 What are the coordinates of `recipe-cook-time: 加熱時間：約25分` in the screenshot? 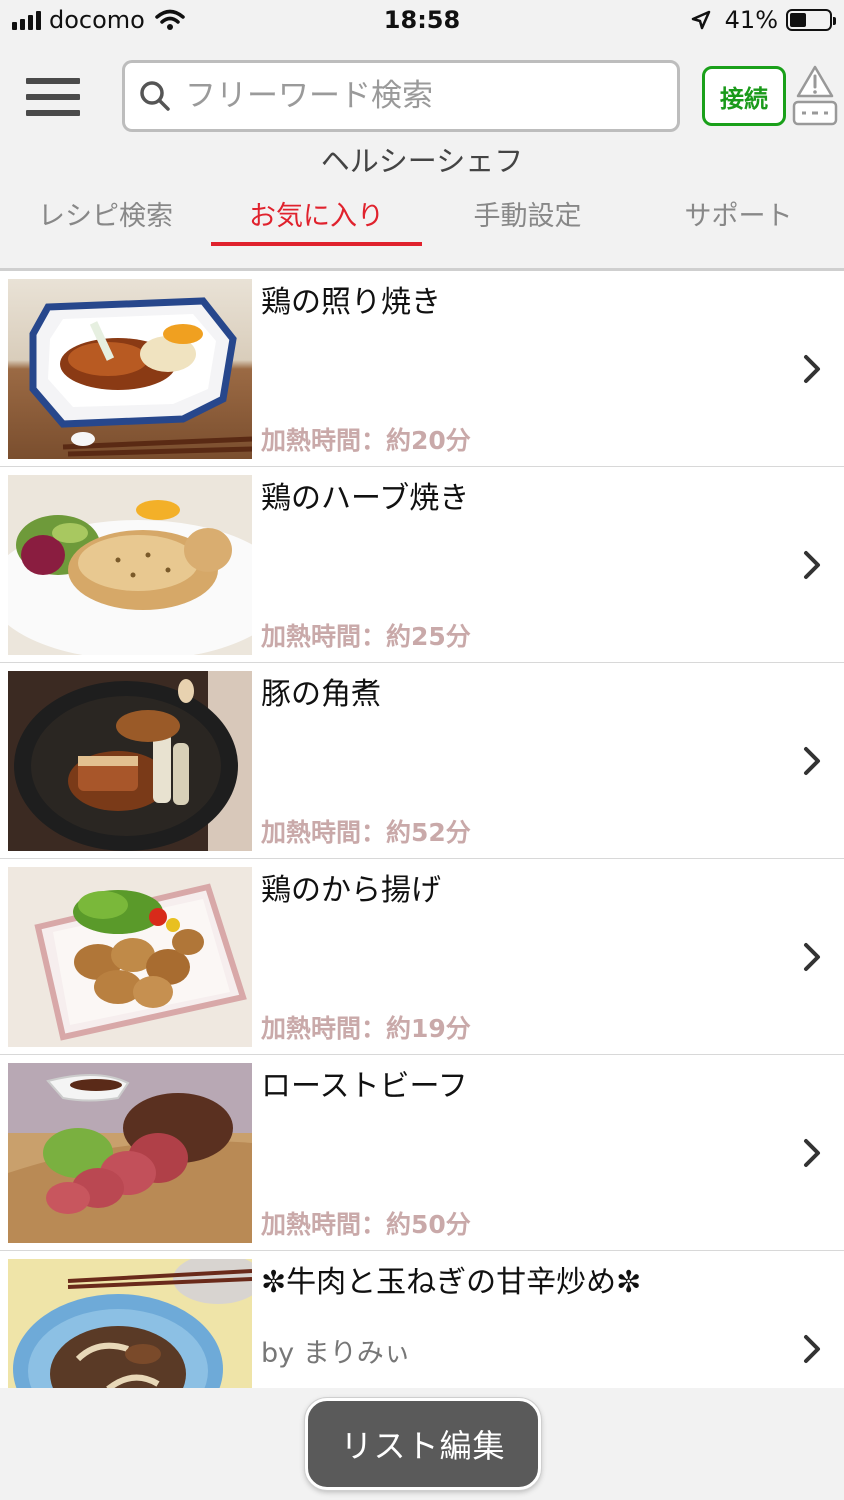 It's located at (366, 636).